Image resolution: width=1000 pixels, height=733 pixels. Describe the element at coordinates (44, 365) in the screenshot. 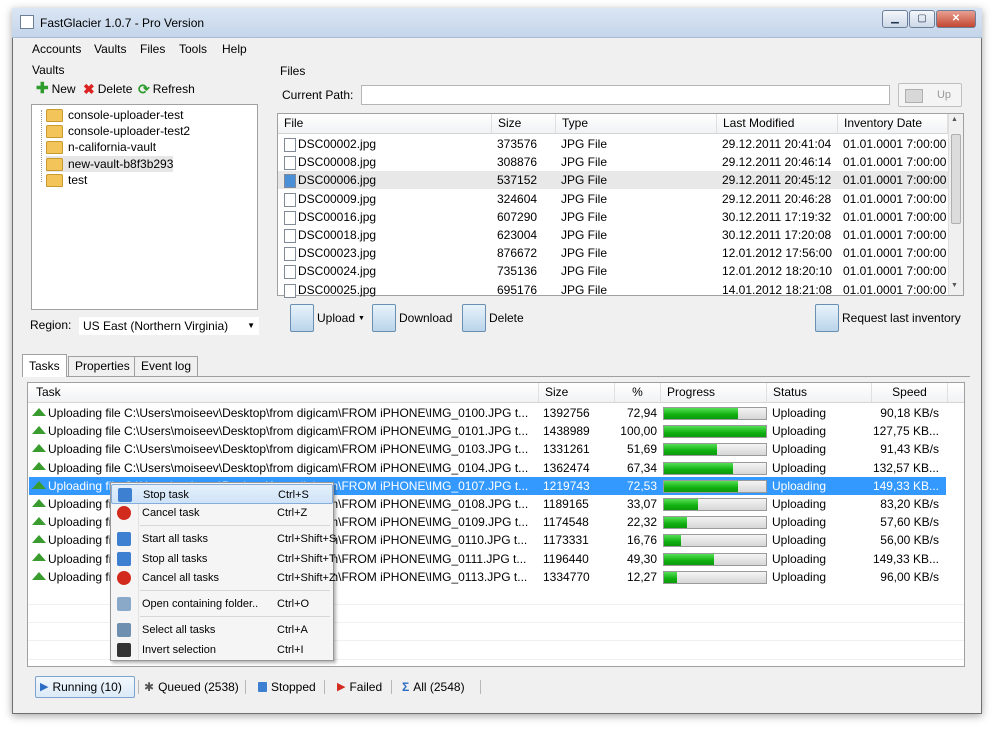

I see `tab-tasks: Tasks` at that location.